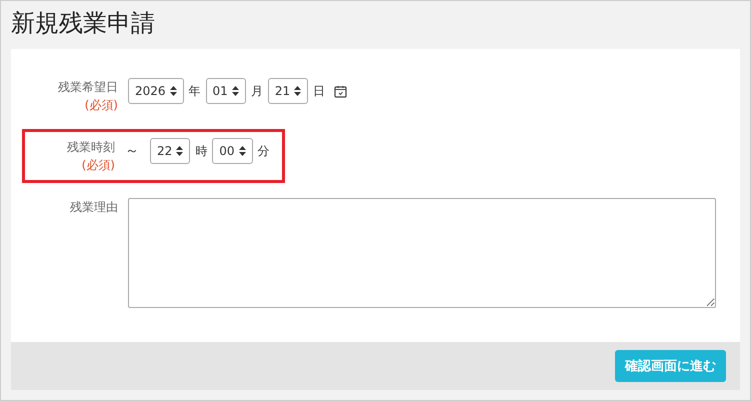 This screenshot has width=751, height=401. Describe the element at coordinates (319, 91) in the screenshot. I see `unit-label: 日` at that location.